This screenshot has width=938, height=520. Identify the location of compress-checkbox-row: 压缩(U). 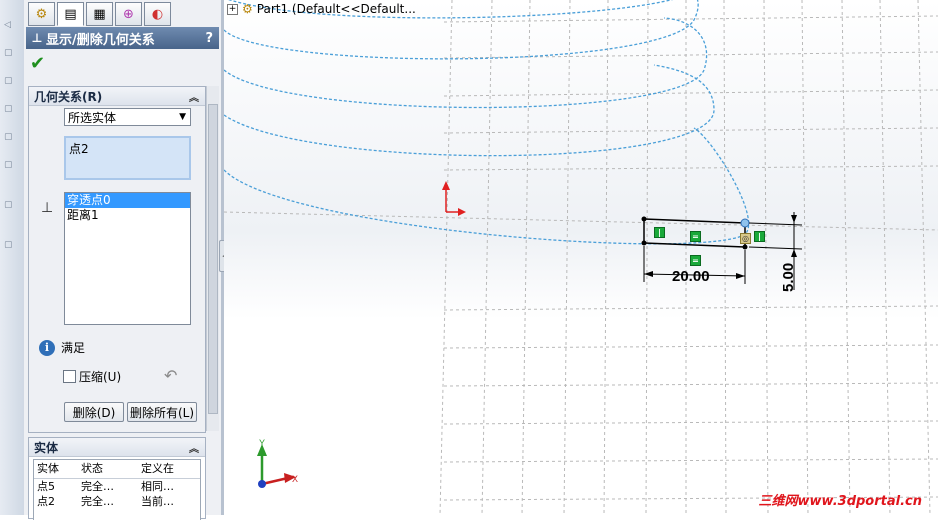
(92, 376).